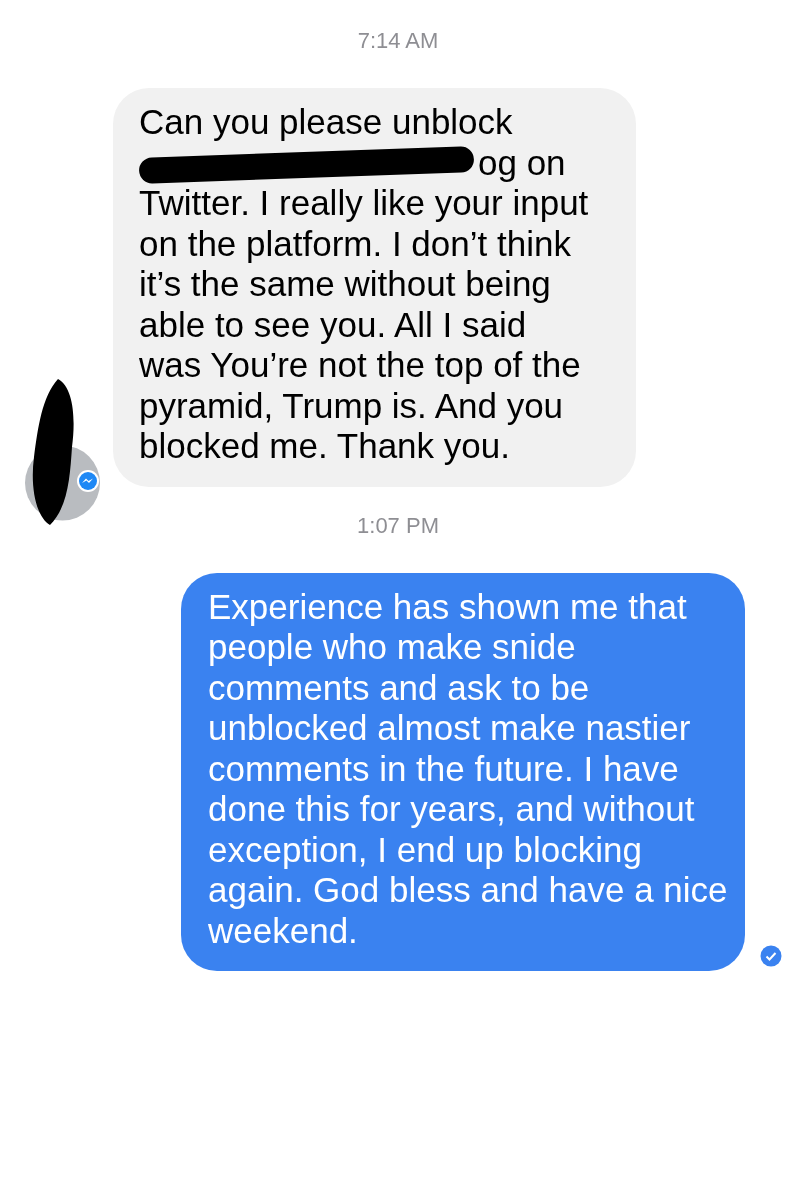 This screenshot has height=1200, width=796. Describe the element at coordinates (88, 480) in the screenshot. I see `messenger-icon` at that location.